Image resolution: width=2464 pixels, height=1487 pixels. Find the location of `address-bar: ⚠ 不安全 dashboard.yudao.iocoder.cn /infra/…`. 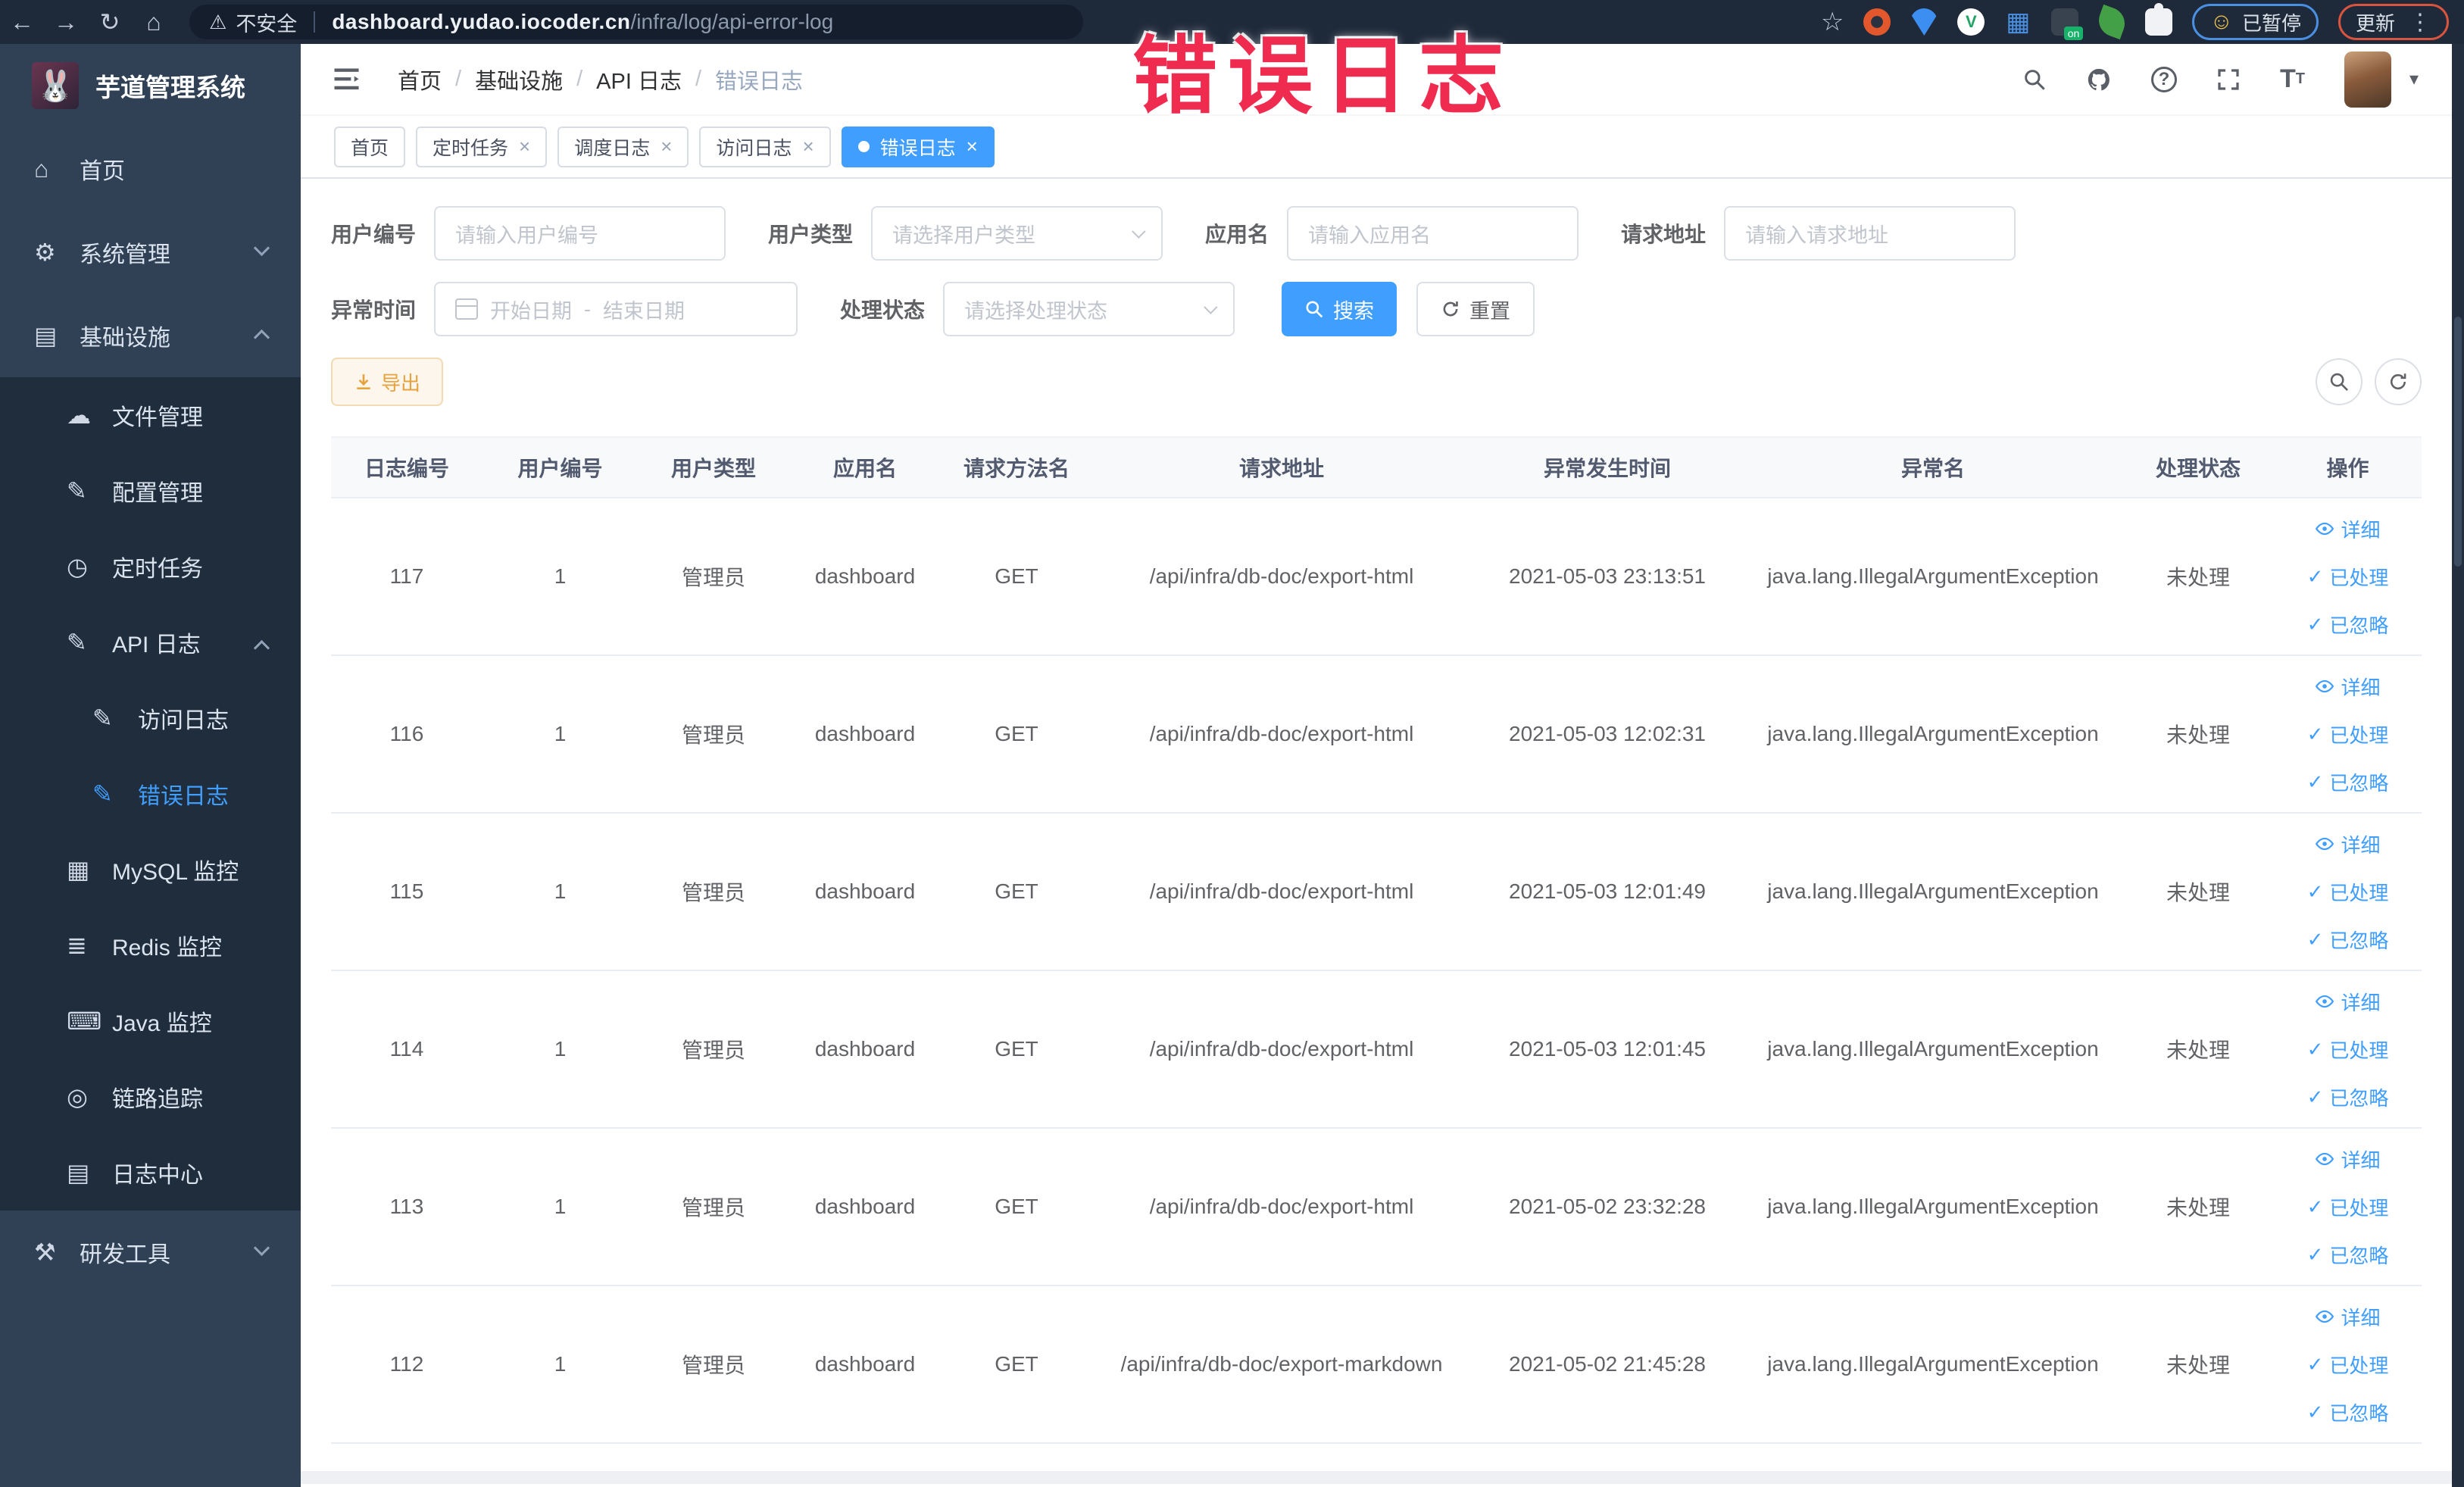

address-bar: ⚠ 不安全 dashboard.yudao.iocoder.cn /infra/… is located at coordinates (636, 22).